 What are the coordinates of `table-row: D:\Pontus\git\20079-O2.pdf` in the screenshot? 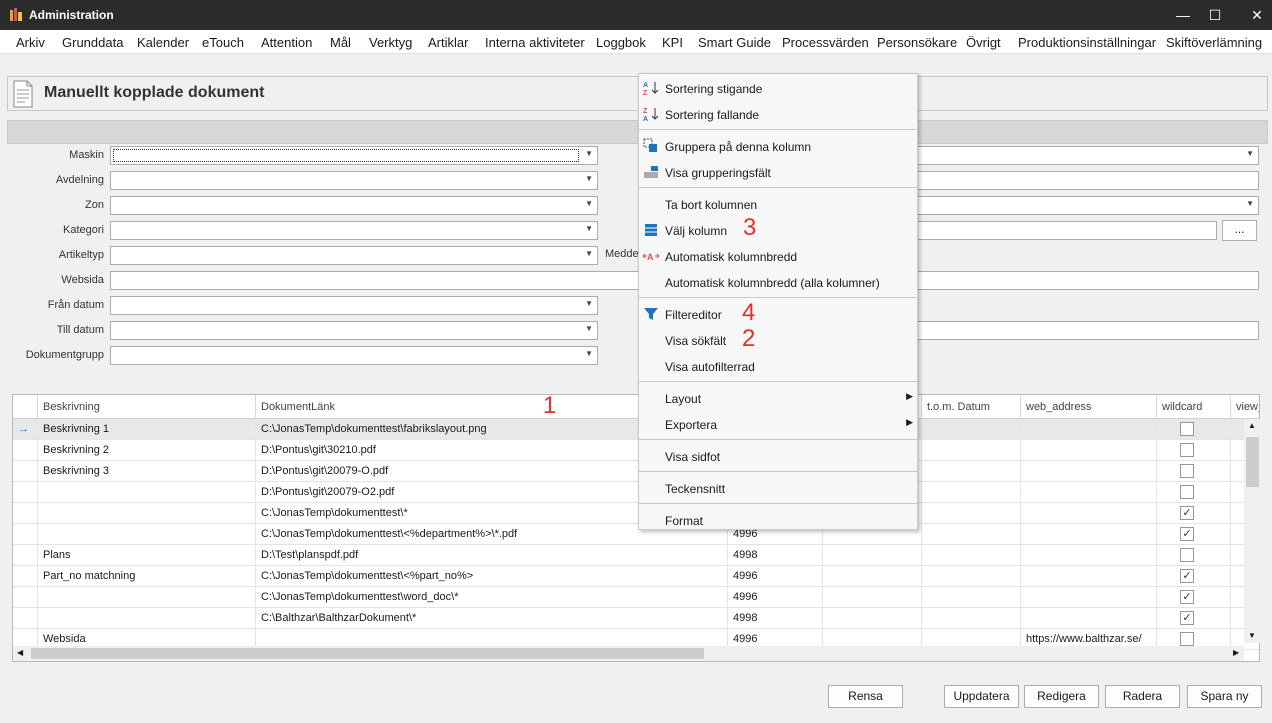 It's located at (636, 492).